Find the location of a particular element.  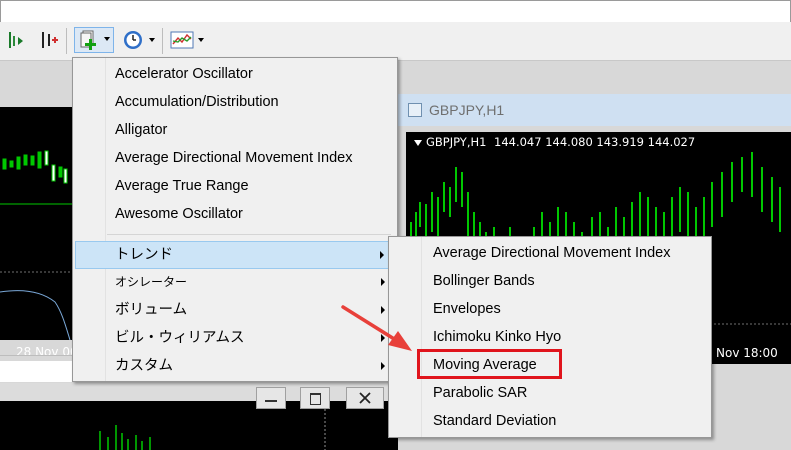

maximize-icon is located at coordinates (315, 399).